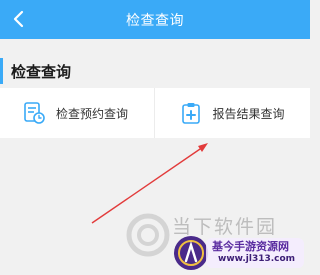  I want to click on exam-appointment-query-button: 检查预约查询, so click(77, 113).